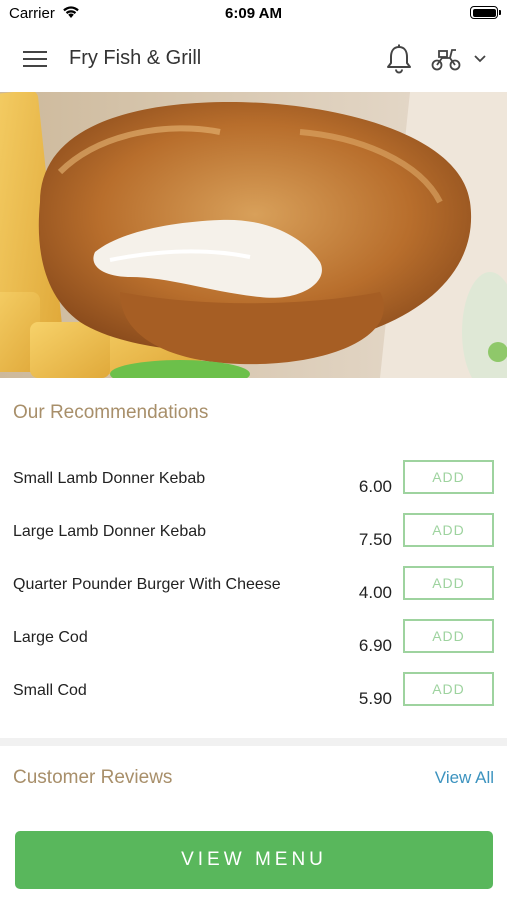 This screenshot has height=900, width=507. I want to click on view-all-link: View All, so click(464, 778).